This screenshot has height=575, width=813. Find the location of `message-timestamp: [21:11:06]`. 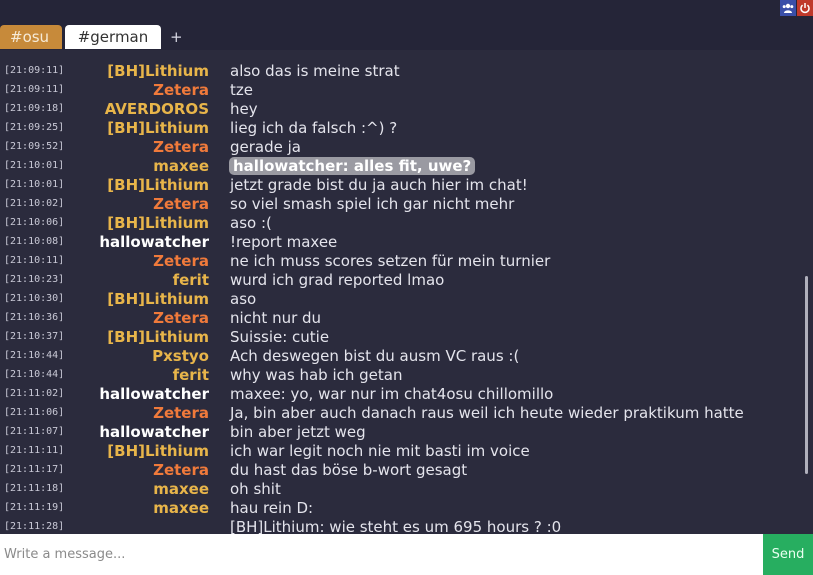

message-timestamp: [21:11:06] is located at coordinates (34, 412).